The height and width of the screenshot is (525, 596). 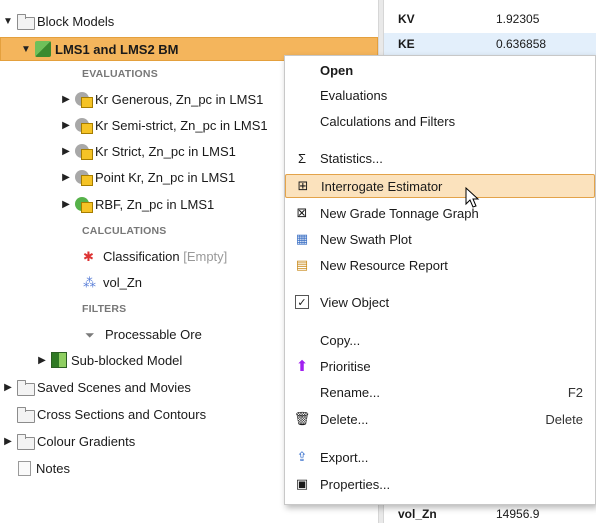 What do you see at coordinates (104, 309) in the screenshot?
I see `section-filters: FILTERS` at bounding box center [104, 309].